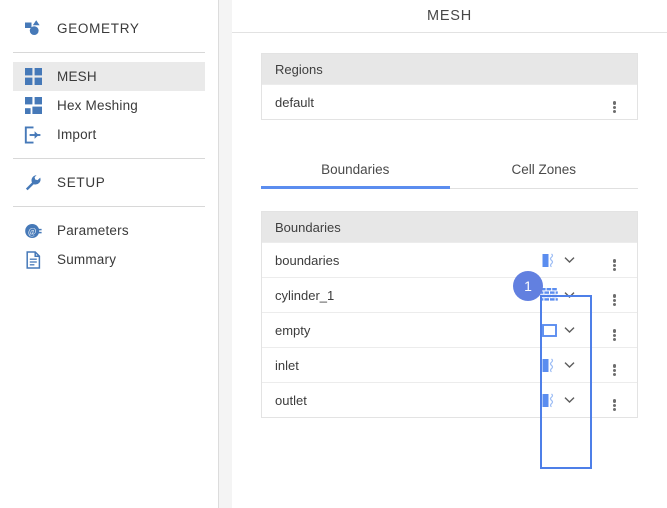 This screenshot has width=667, height=508. Describe the element at coordinates (291, 400) in the screenshot. I see `boundary-name: outlet` at that location.